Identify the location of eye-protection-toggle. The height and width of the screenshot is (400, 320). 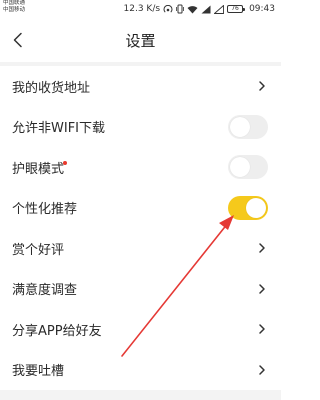
(248, 167).